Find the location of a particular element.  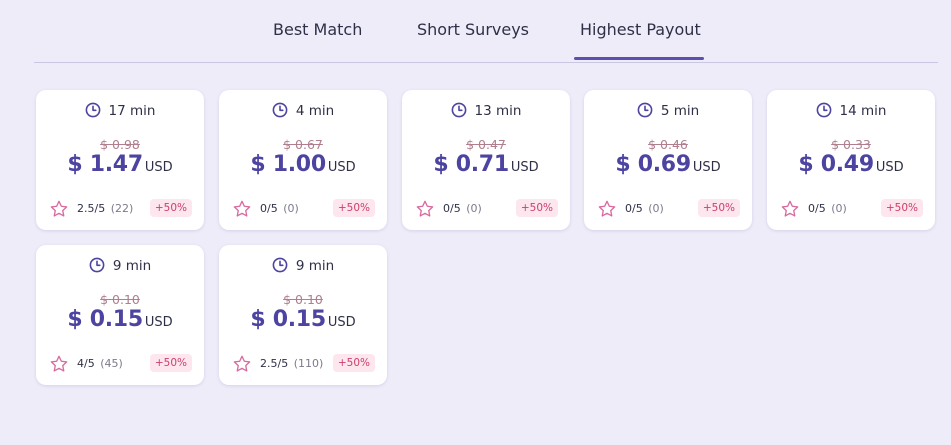

rating-count: (45) is located at coordinates (111, 363).